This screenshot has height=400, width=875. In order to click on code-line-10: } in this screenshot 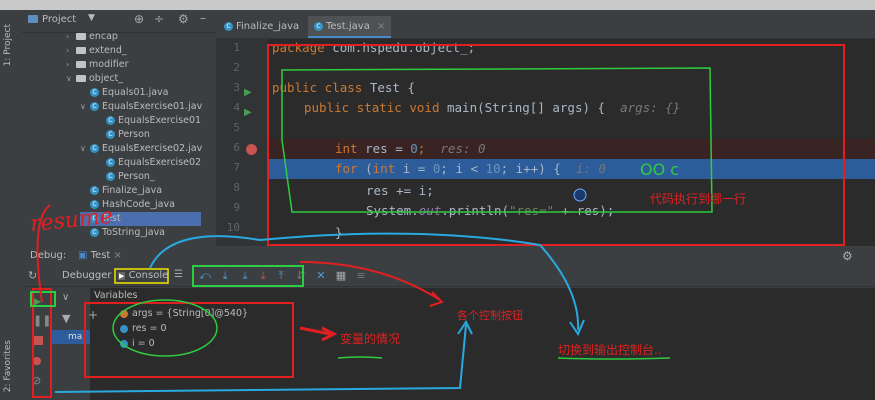, I will do `click(339, 233)`.